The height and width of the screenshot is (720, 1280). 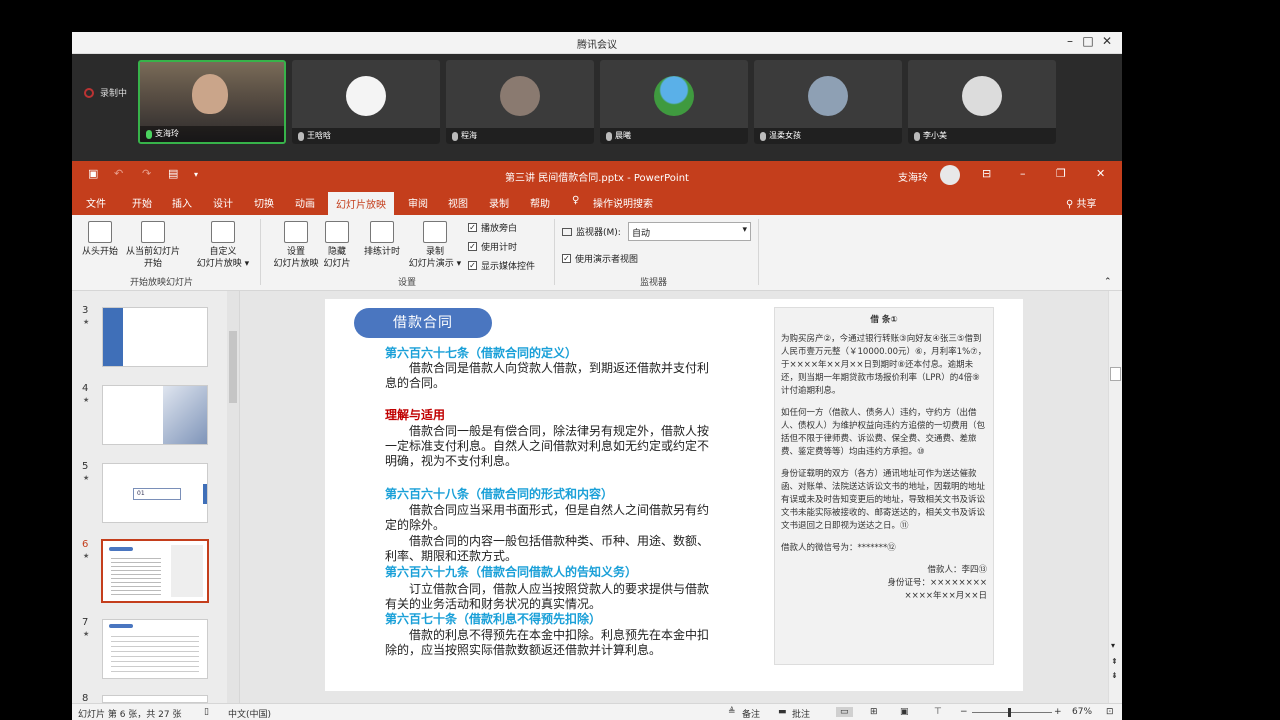 I want to click on slideshow-current-icon, so click(x=153, y=232).